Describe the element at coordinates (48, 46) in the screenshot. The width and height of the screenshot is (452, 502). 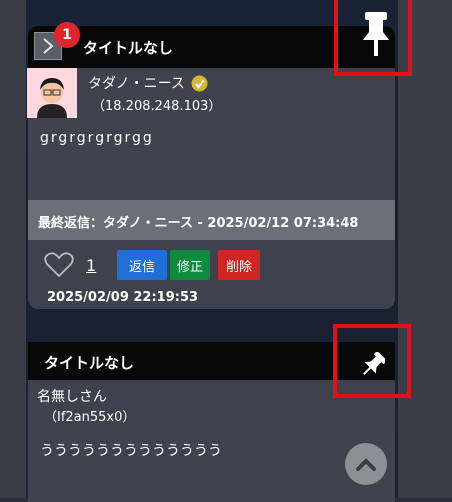
I see `chevron-right-icon` at that location.